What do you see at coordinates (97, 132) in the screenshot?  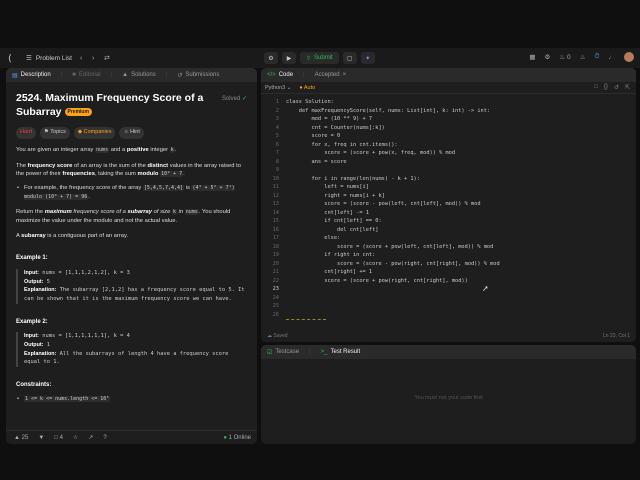 I see `companies-label: Companies` at bounding box center [97, 132].